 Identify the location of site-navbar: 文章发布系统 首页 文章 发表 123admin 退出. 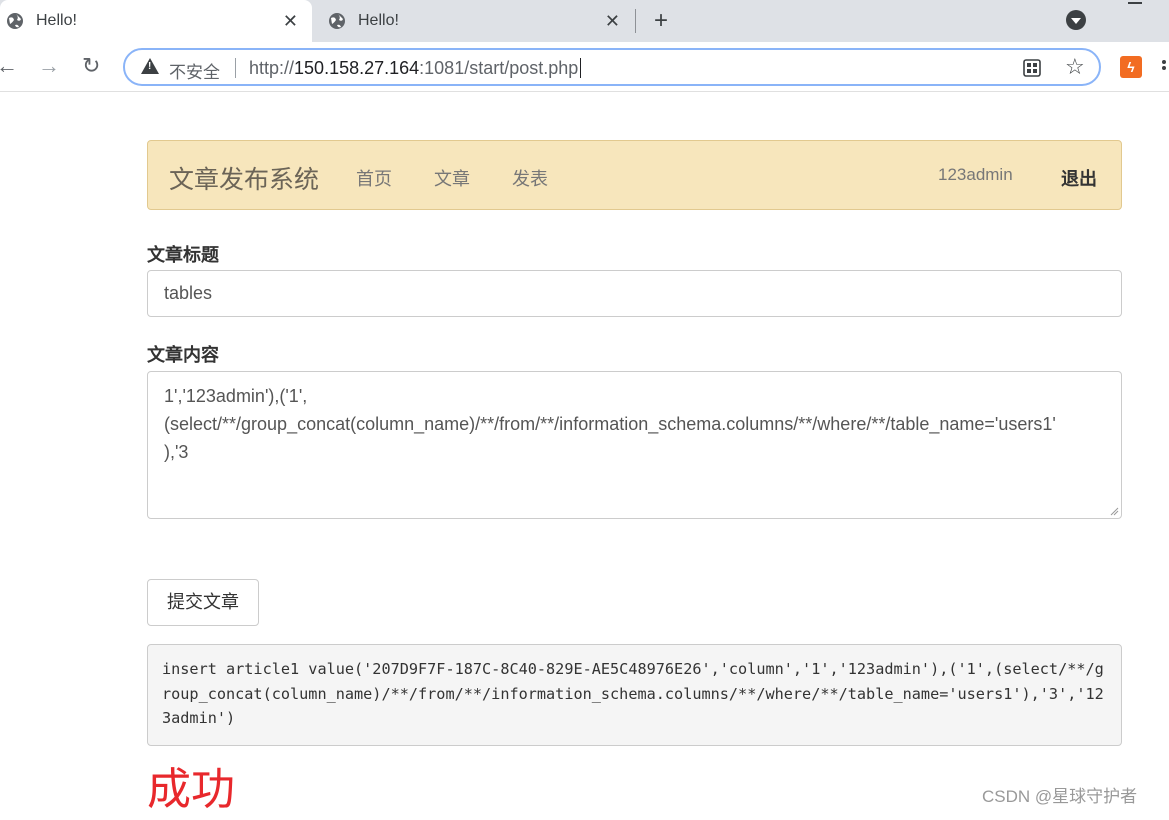
(634, 175).